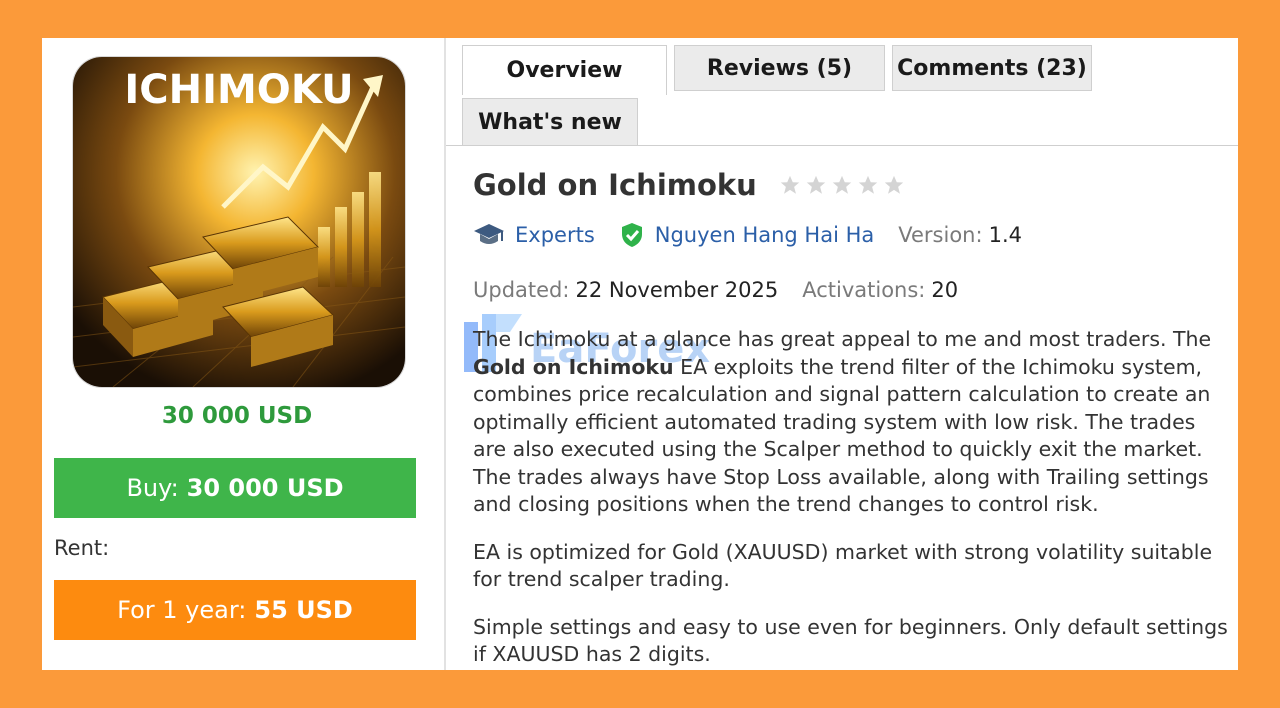  What do you see at coordinates (265, 488) in the screenshot?
I see `buy-price: 30 000 USD` at bounding box center [265, 488].